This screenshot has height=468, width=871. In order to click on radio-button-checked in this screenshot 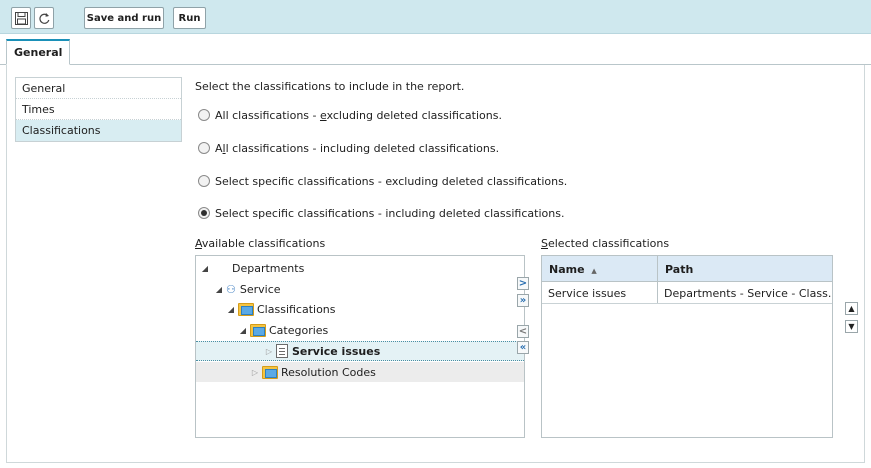, I will do `click(204, 213)`.